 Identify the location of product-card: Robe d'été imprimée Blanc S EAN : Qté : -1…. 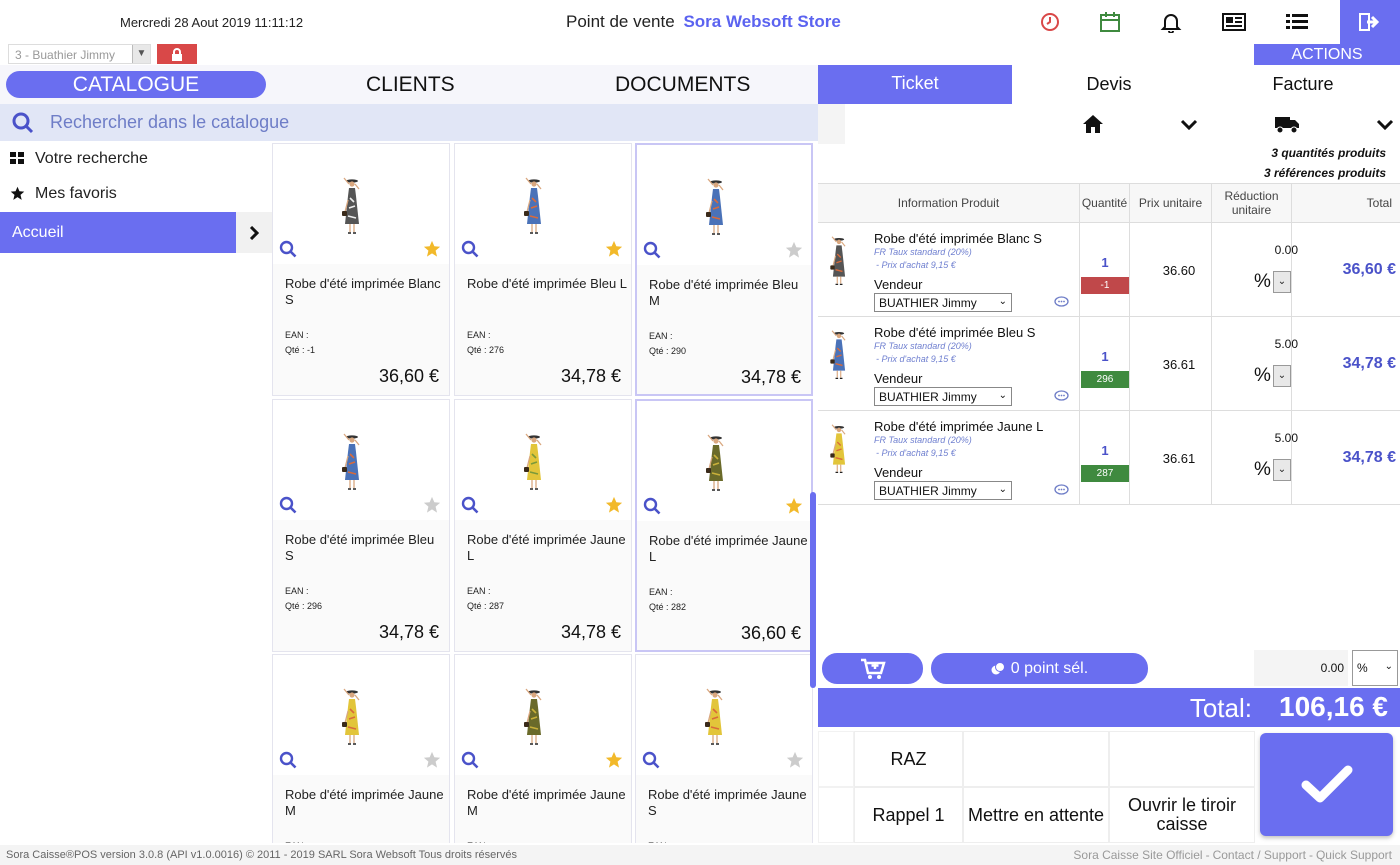
(361, 269).